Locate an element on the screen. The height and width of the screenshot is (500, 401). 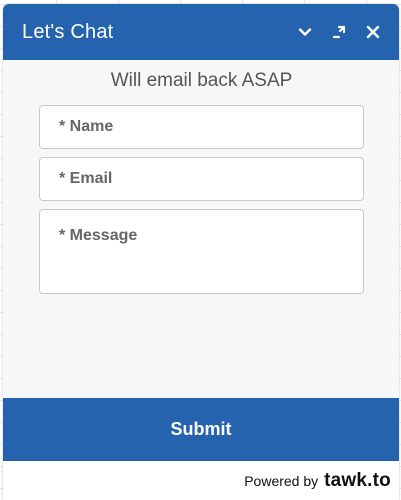
chat-title: Let's Chat is located at coordinates (68, 31).